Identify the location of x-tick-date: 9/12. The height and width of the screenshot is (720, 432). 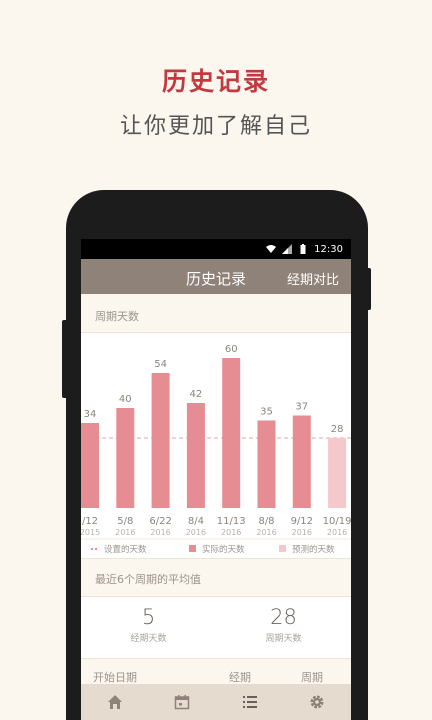
(302, 521).